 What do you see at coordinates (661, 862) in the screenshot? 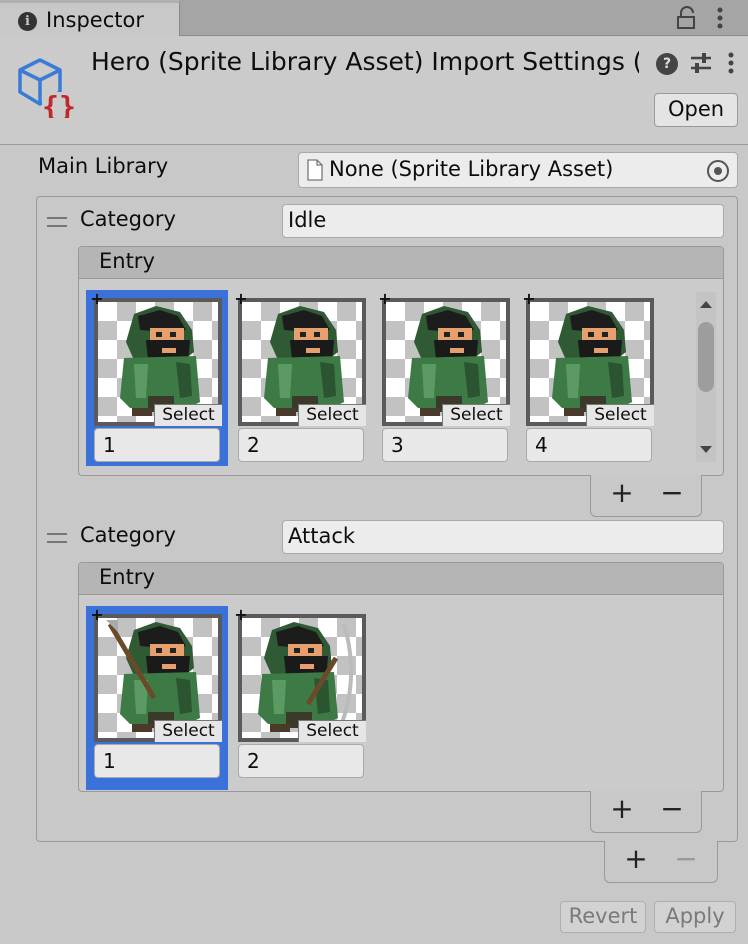
I see `category-list-footer: + −` at bounding box center [661, 862].